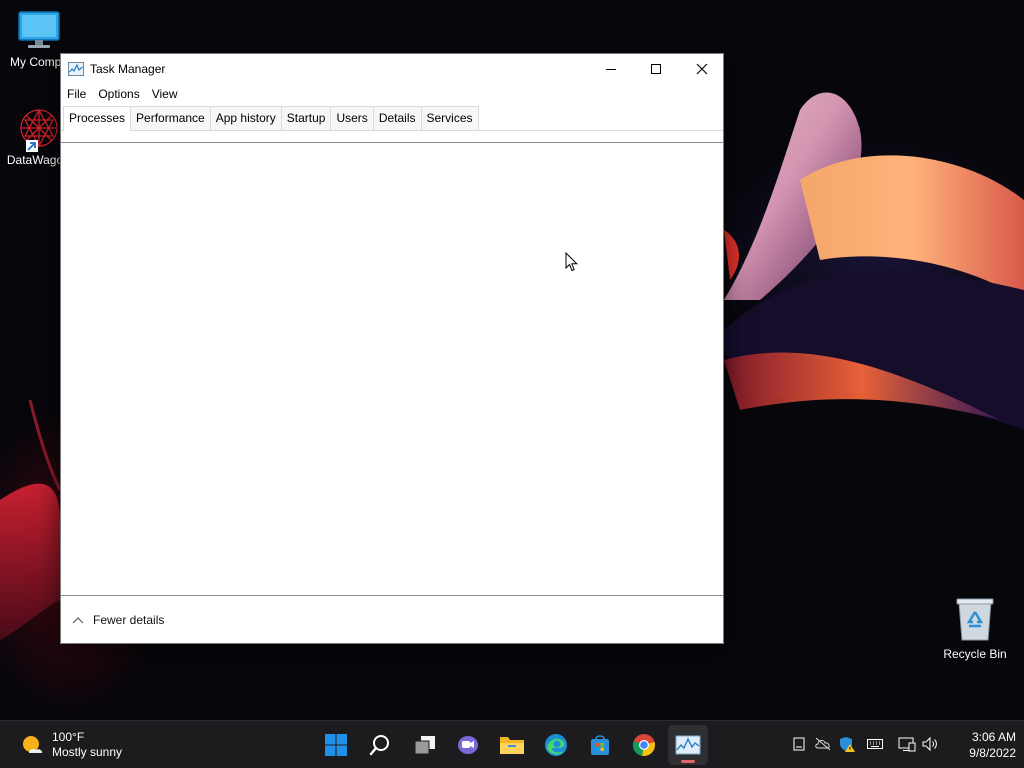  I want to click on chat-button, so click(468, 745).